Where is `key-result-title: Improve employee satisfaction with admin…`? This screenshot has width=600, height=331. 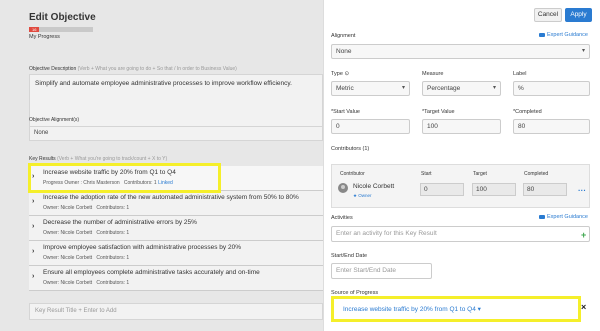
key-result-title: Improve employee satisfaction with admin… is located at coordinates (142, 247).